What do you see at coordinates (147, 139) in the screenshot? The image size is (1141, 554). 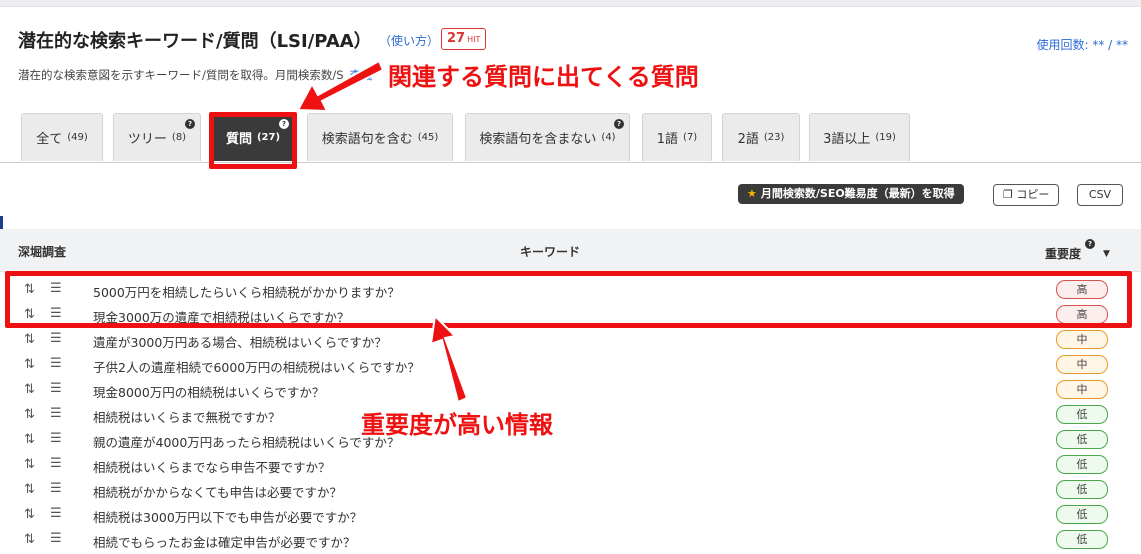 I see `tab-label: ツリー` at bounding box center [147, 139].